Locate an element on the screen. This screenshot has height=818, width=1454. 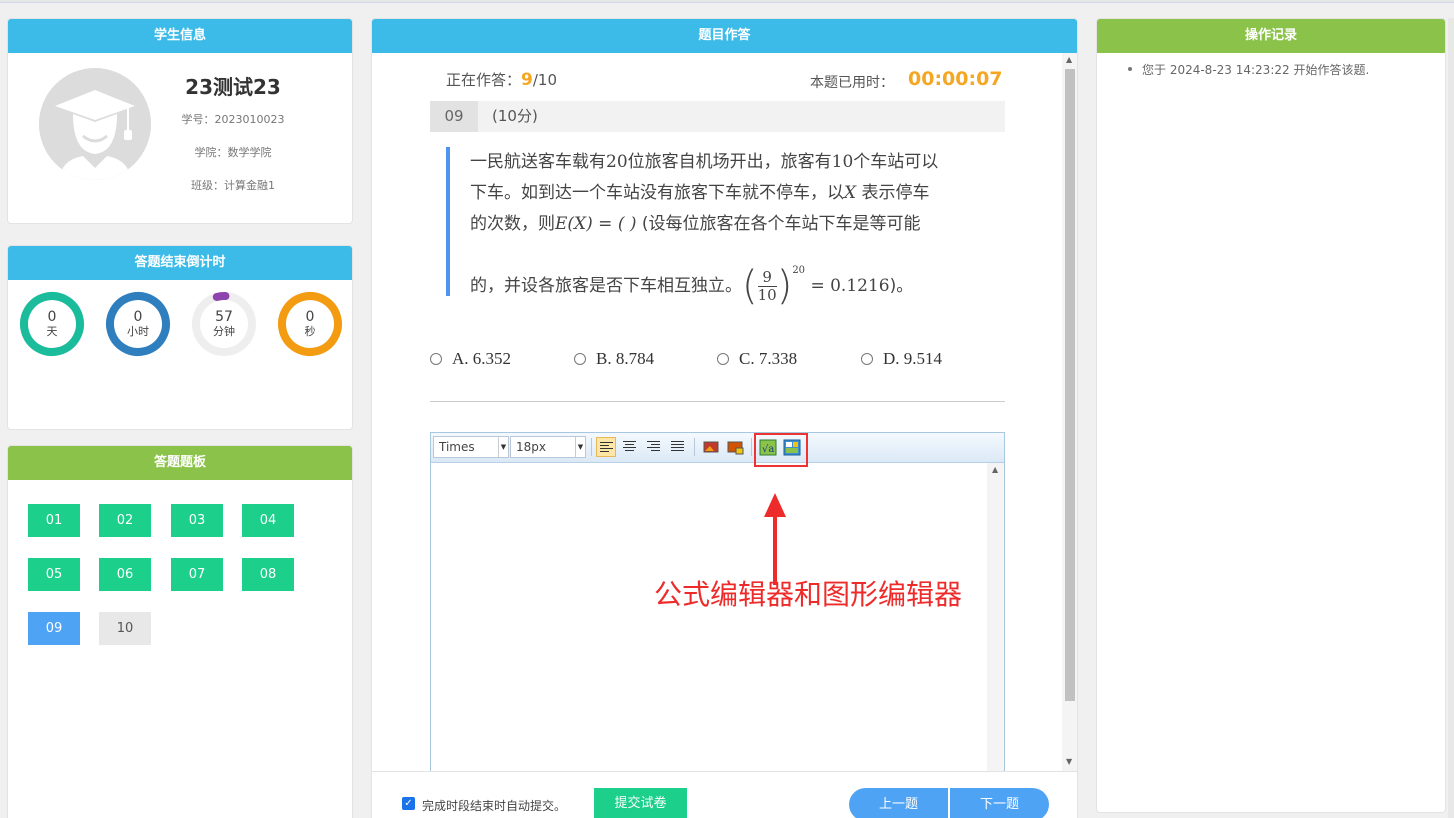
question-nav-button: 01 is located at coordinates (54, 520).